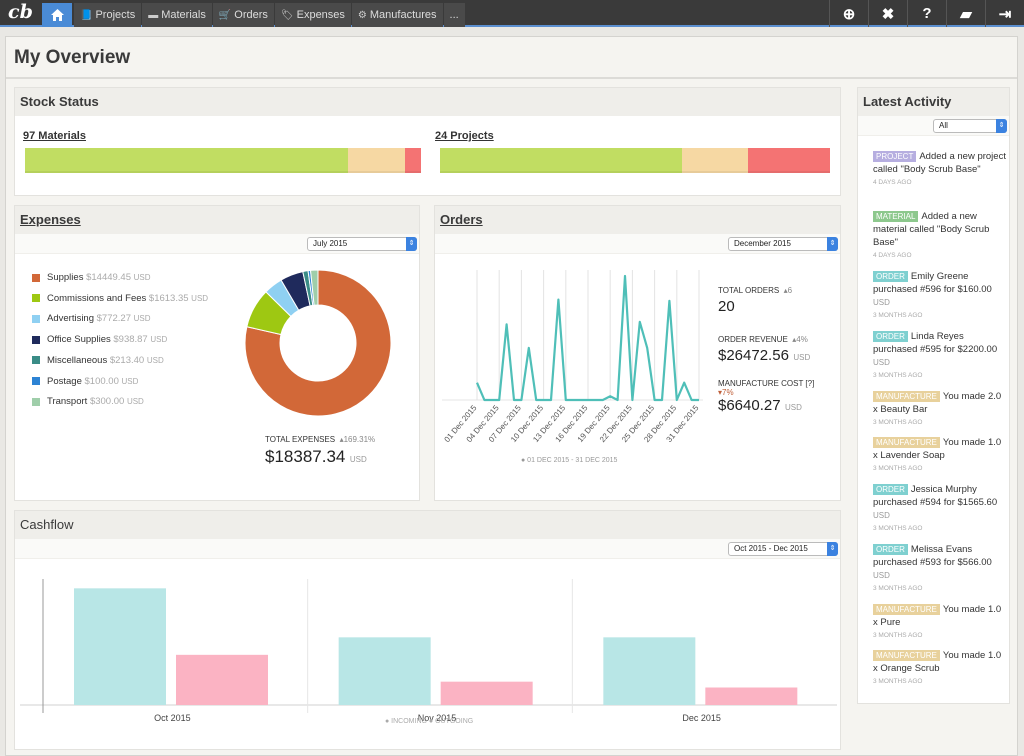  I want to click on chat-button: ▰, so click(965, 13).